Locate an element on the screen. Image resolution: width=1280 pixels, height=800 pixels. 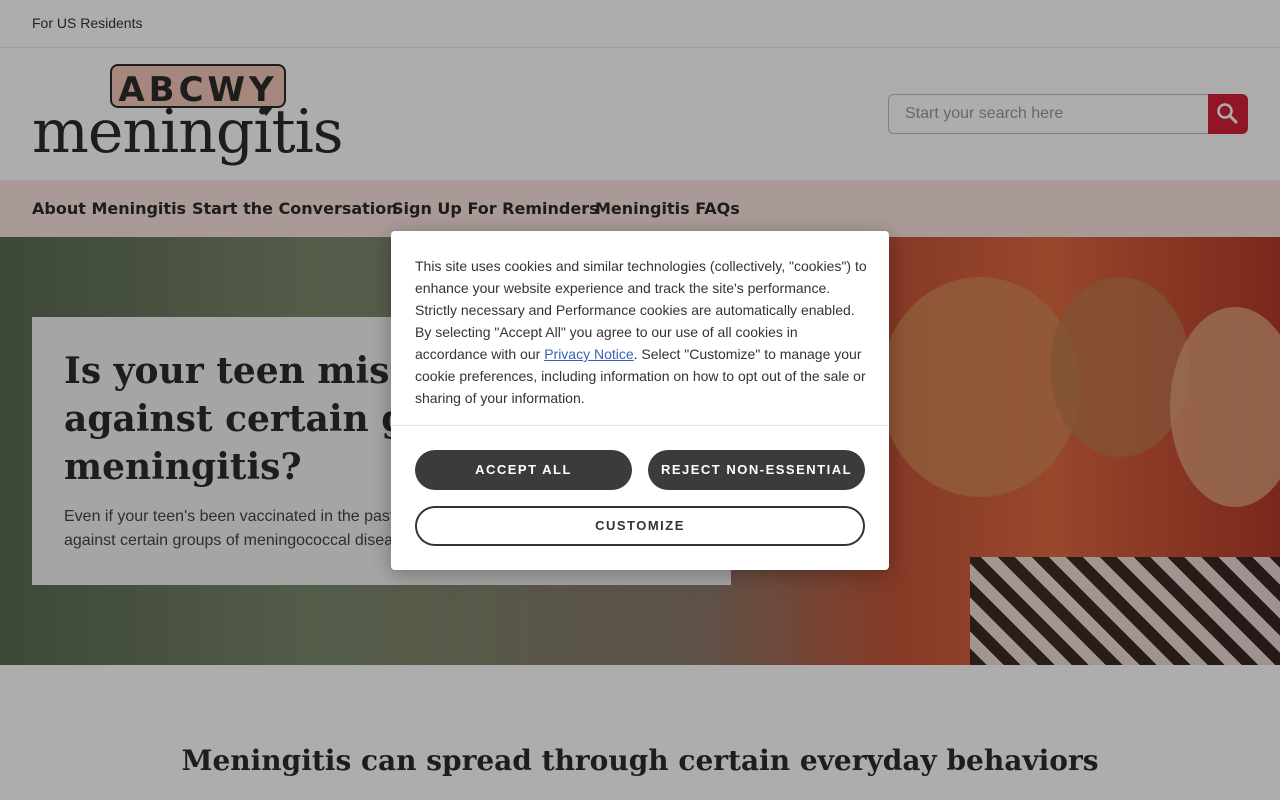
customize-button: CUSTOMIZE is located at coordinates (640, 526).